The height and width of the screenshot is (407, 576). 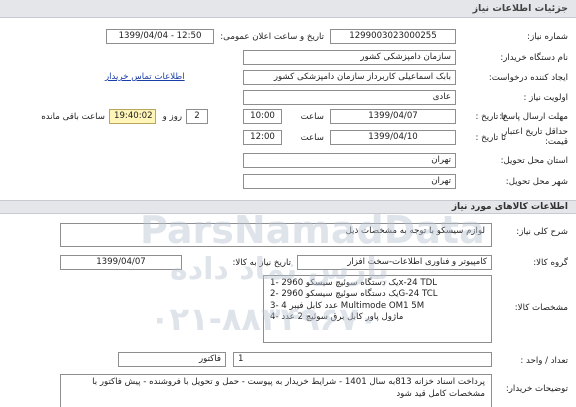 What do you see at coordinates (542, 232) in the screenshot?
I see `general-desc-label: شرح کلی نیاز:` at bounding box center [542, 232].